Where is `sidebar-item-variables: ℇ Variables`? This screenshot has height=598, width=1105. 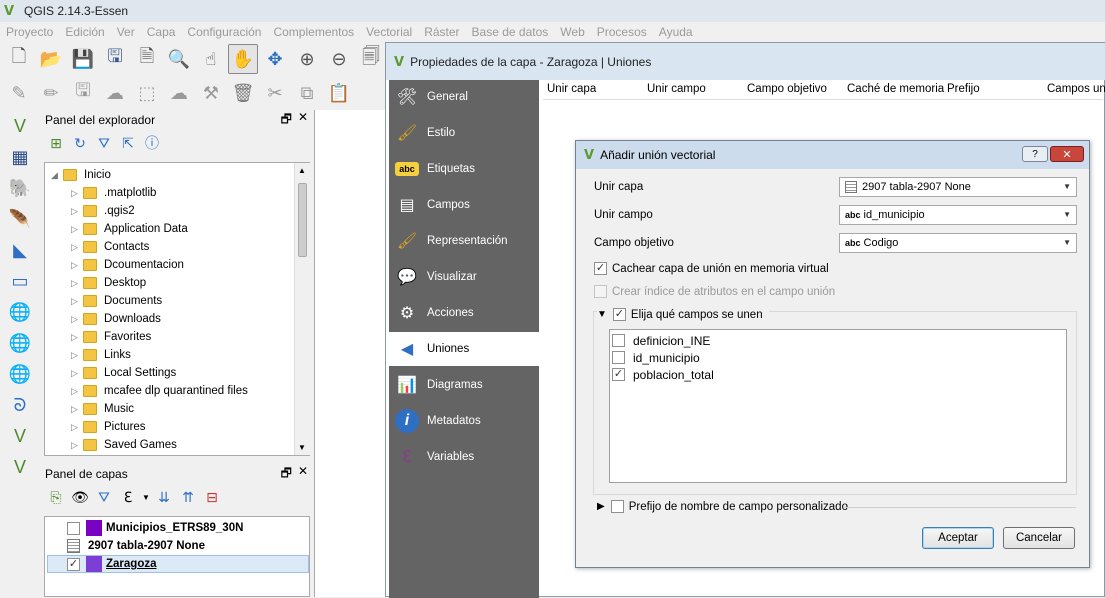
sidebar-item-variables: ℇ Variables is located at coordinates (464, 457).